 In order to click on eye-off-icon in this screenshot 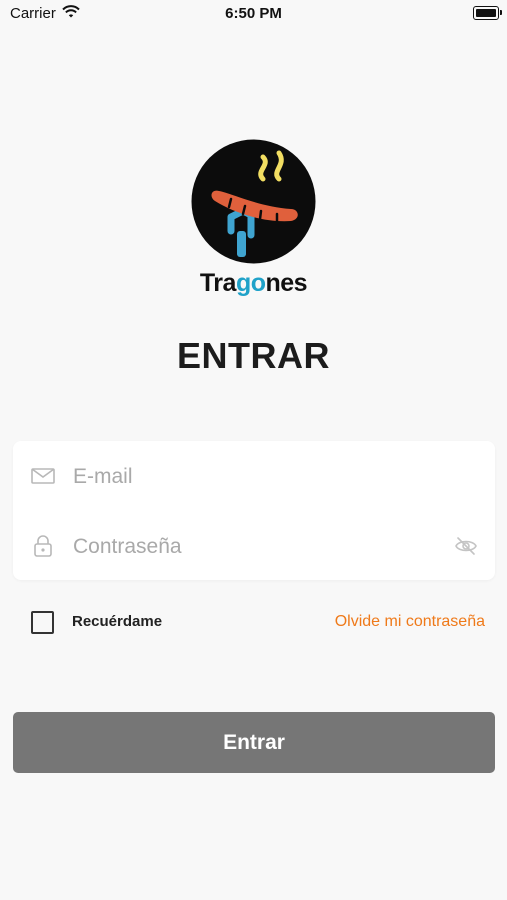, I will do `click(466, 546)`.